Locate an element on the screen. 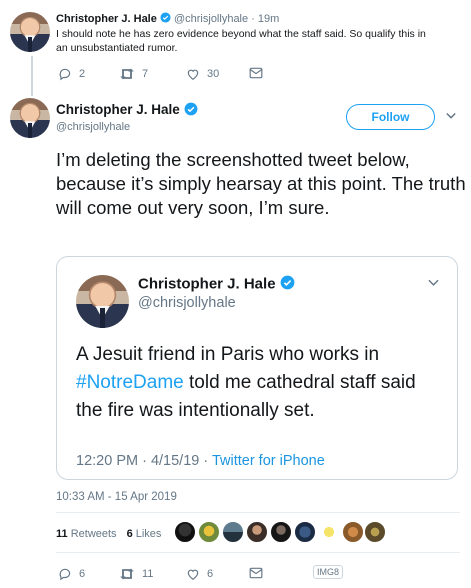 The image size is (471, 588). likes-stat: 6 Likes is located at coordinates (144, 534).